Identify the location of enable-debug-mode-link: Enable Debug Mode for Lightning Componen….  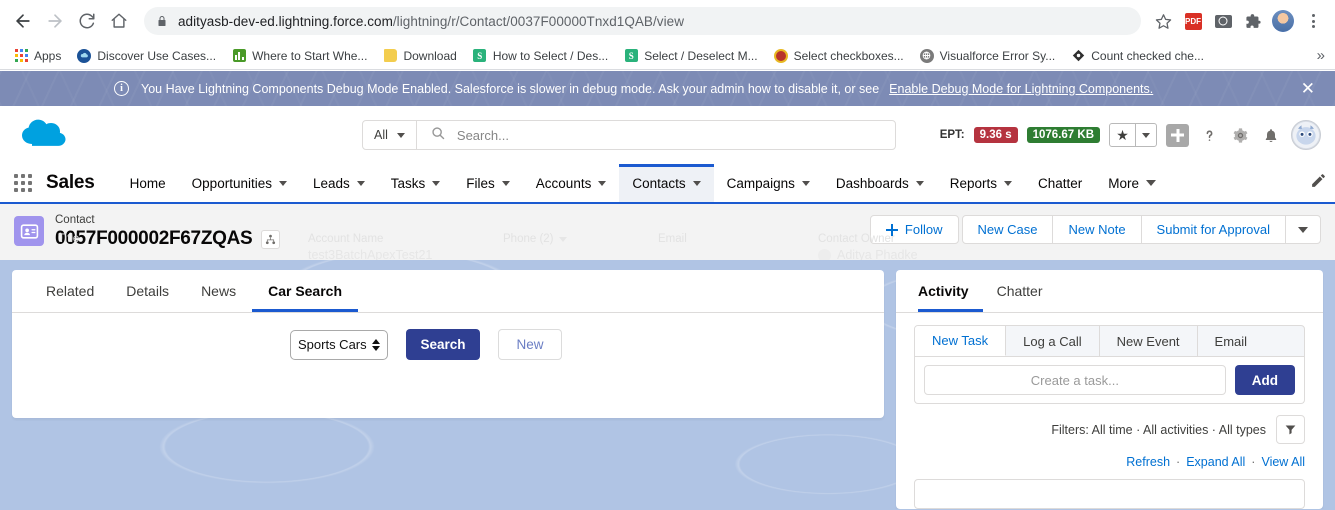
(1021, 89).